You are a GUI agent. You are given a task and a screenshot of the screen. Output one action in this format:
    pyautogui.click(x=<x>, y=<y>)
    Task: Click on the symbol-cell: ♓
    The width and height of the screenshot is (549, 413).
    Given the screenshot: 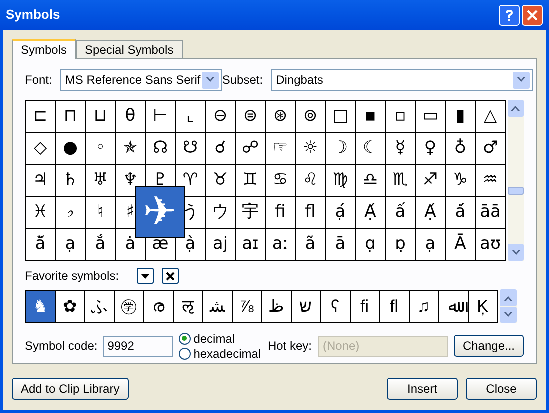 What is the action you would take?
    pyautogui.click(x=41, y=213)
    